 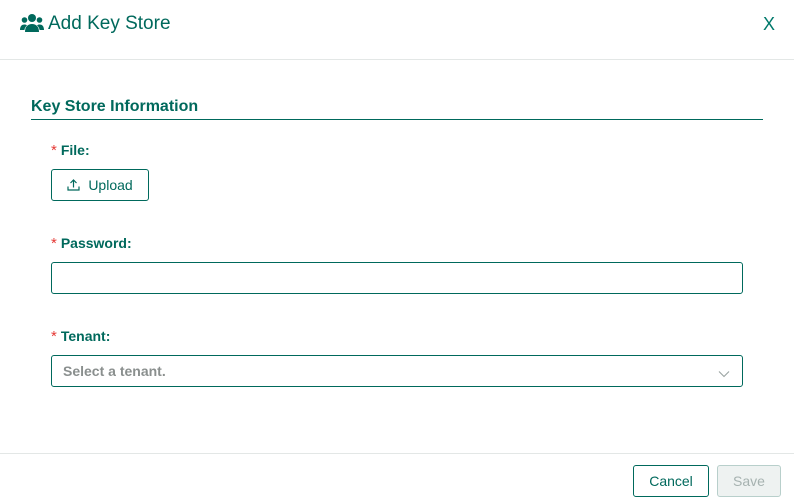 What do you see at coordinates (397, 119) in the screenshot?
I see `section-divider` at bounding box center [397, 119].